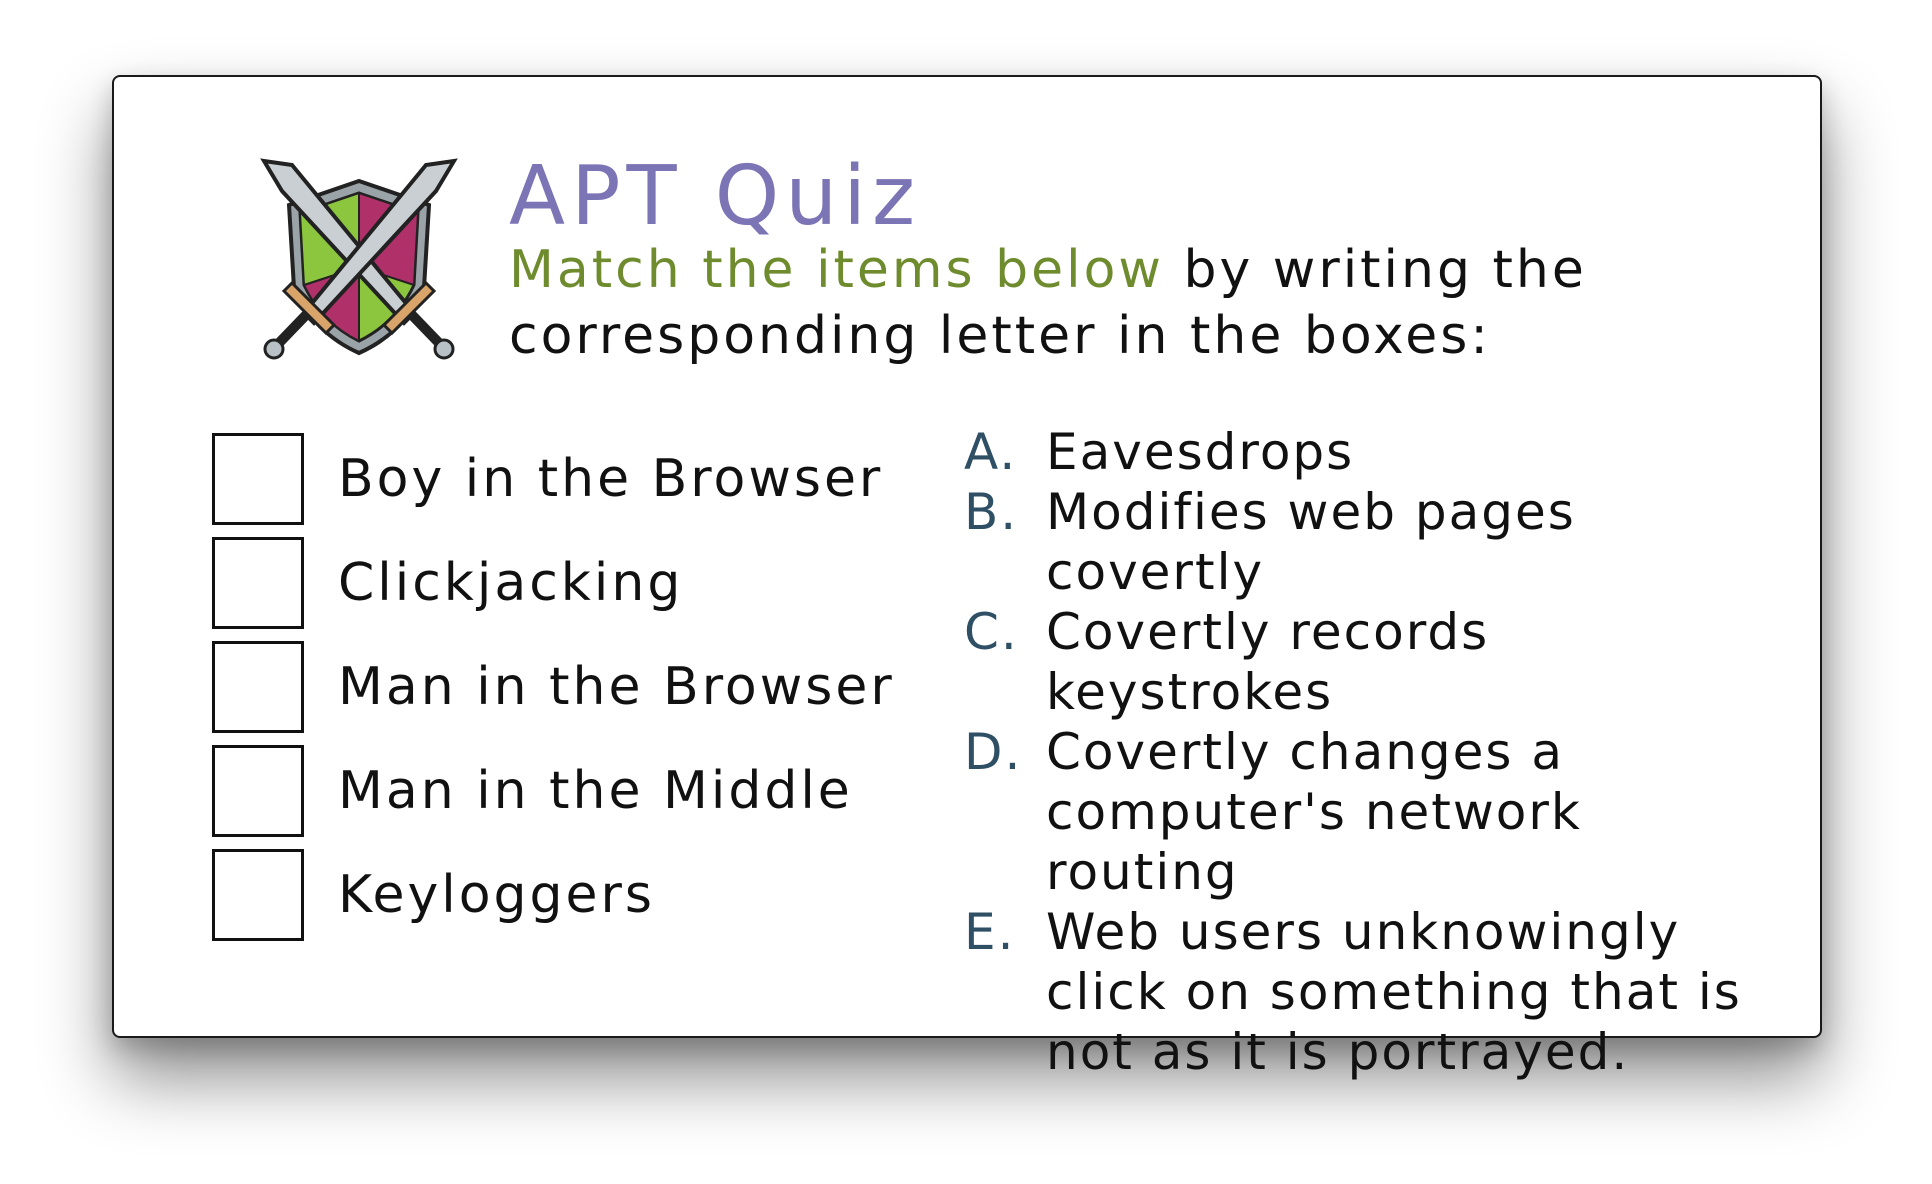  I want to click on option-b: B. Modifies web pages covertly, so click(1374, 542).